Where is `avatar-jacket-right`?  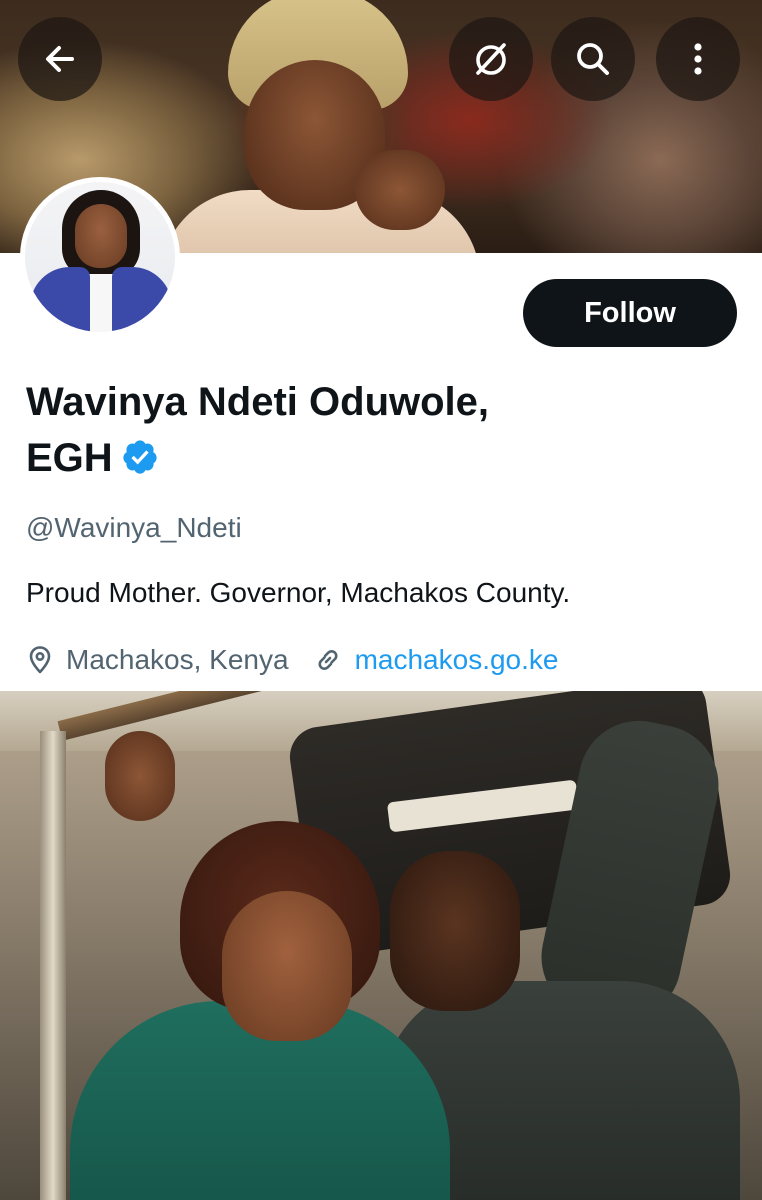 avatar-jacket-right is located at coordinates (142, 299).